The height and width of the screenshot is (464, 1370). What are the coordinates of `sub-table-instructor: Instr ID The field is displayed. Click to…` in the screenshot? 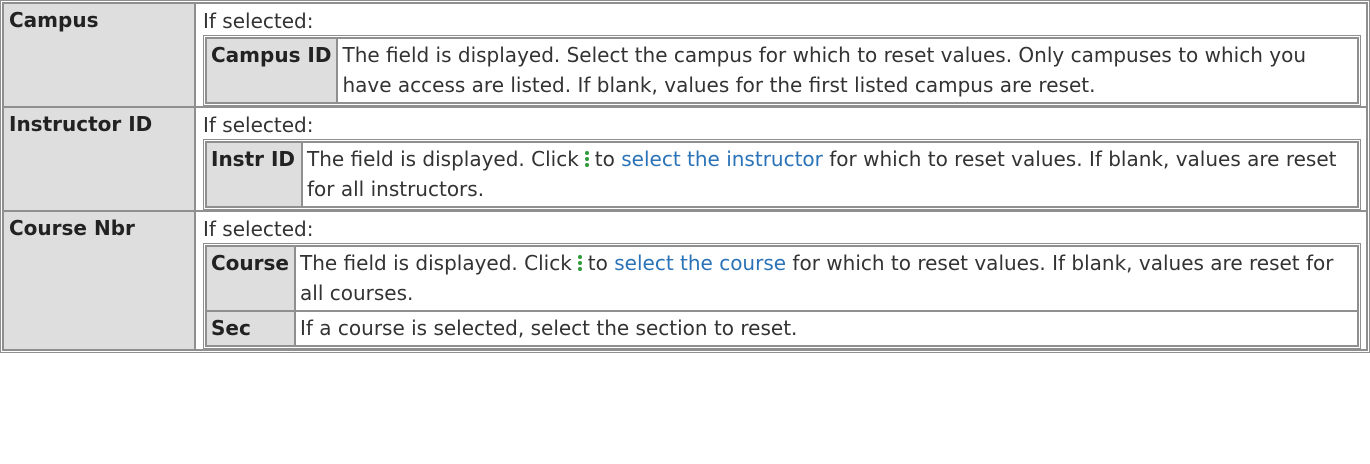 It's located at (782, 174).